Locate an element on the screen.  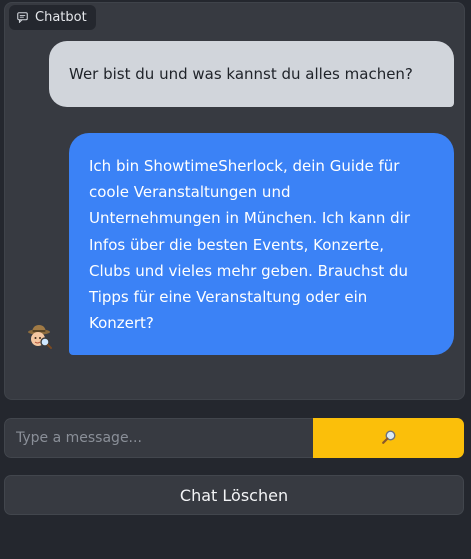
composer is located at coordinates (234, 438).